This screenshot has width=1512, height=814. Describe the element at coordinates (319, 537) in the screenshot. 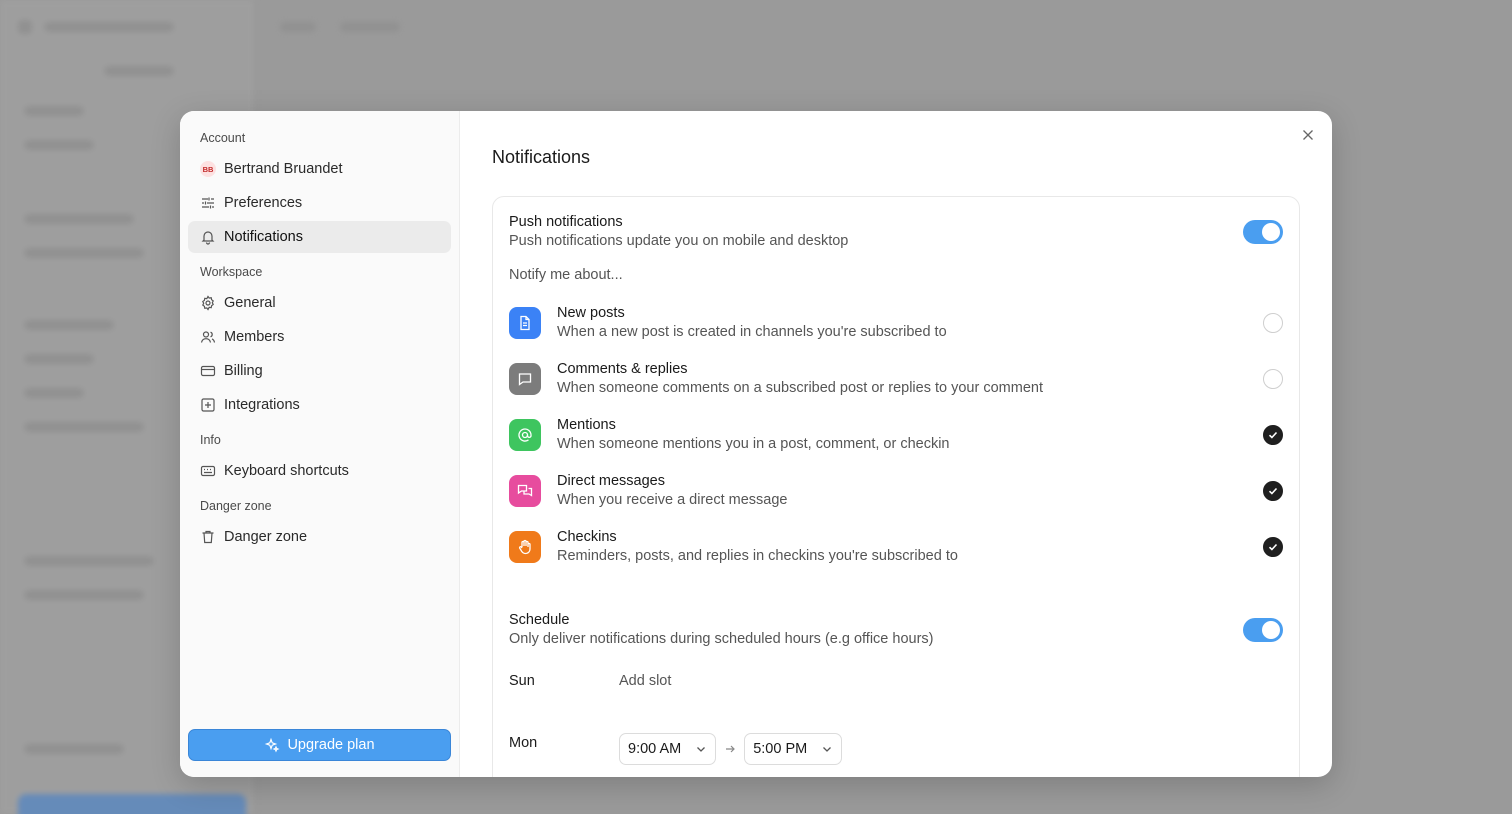

I see `sidebar-item-danger-zone: Danger zone` at that location.